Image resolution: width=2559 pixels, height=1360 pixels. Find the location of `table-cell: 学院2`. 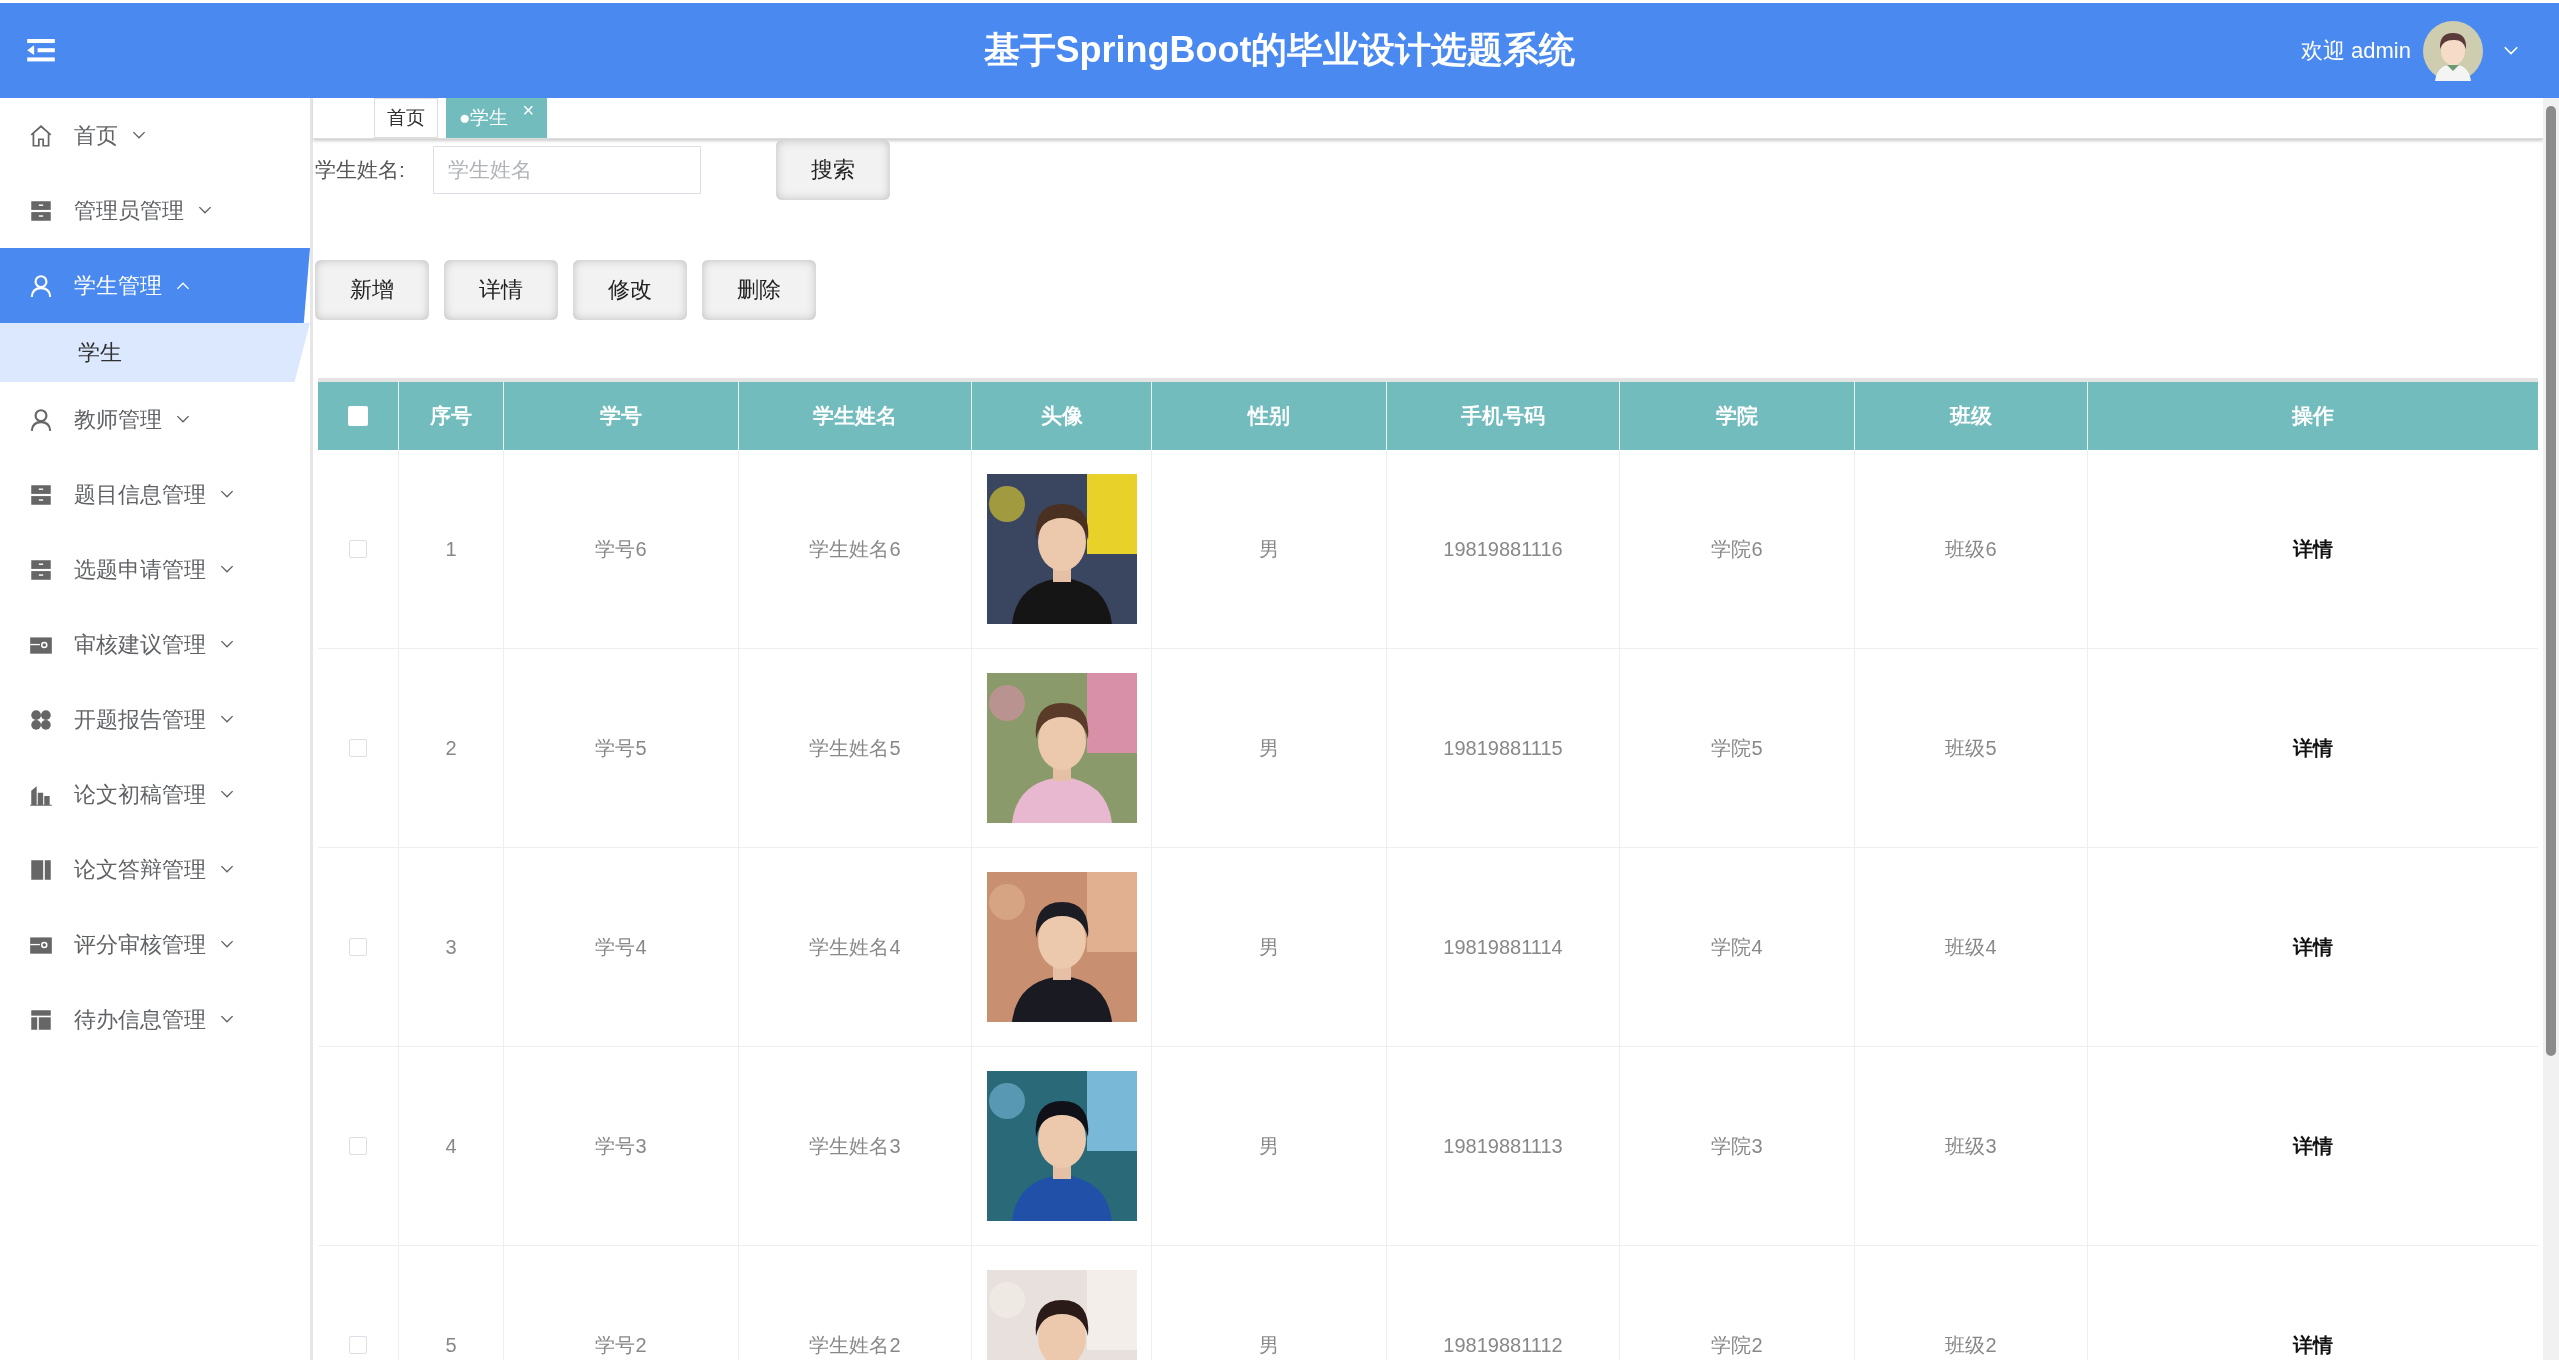

table-cell: 学院2 is located at coordinates (1736, 1303).